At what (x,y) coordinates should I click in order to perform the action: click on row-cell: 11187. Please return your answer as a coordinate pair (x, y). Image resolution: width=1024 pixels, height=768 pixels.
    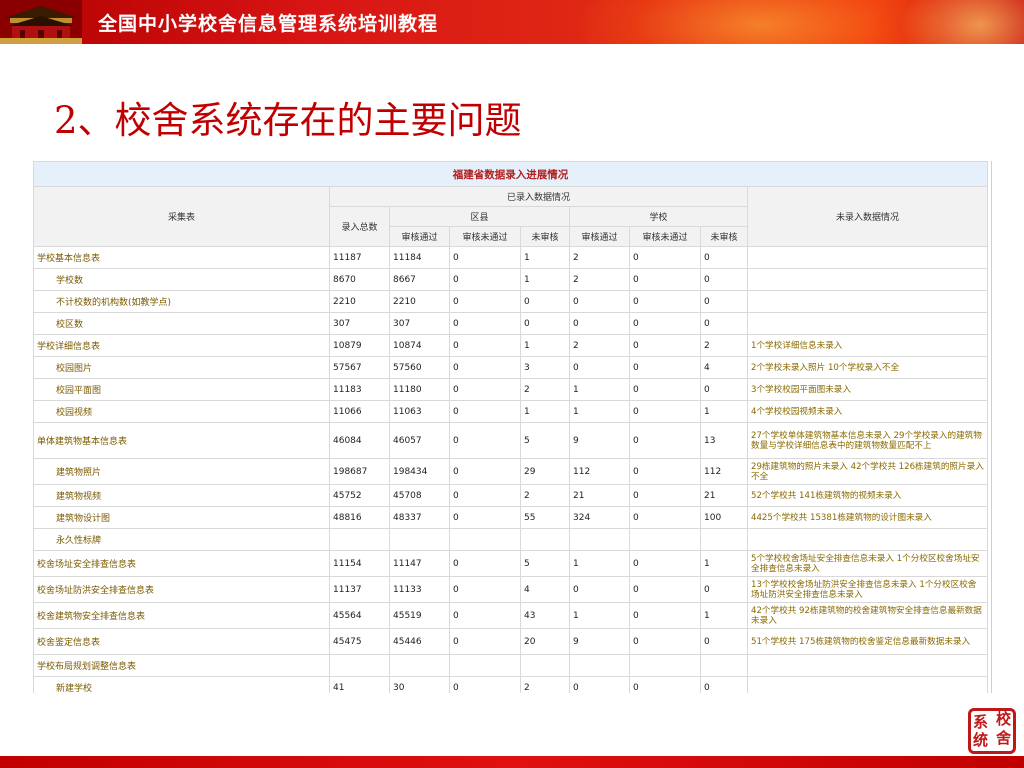
    Looking at the image, I should click on (359, 257).